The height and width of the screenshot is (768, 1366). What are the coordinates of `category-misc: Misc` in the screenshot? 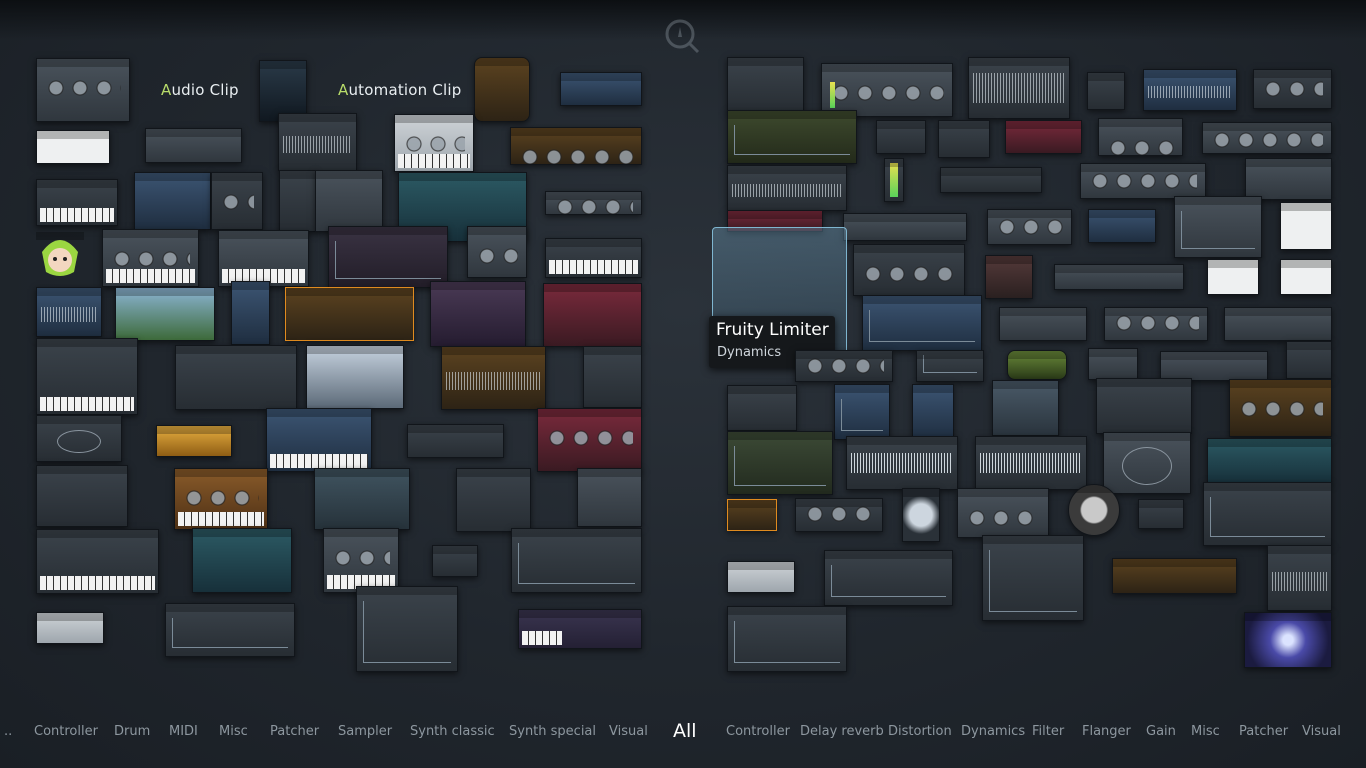 It's located at (233, 731).